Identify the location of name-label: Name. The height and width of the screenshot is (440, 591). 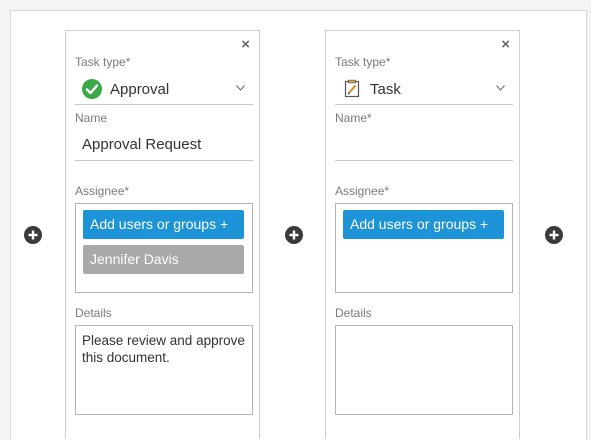
(91, 118).